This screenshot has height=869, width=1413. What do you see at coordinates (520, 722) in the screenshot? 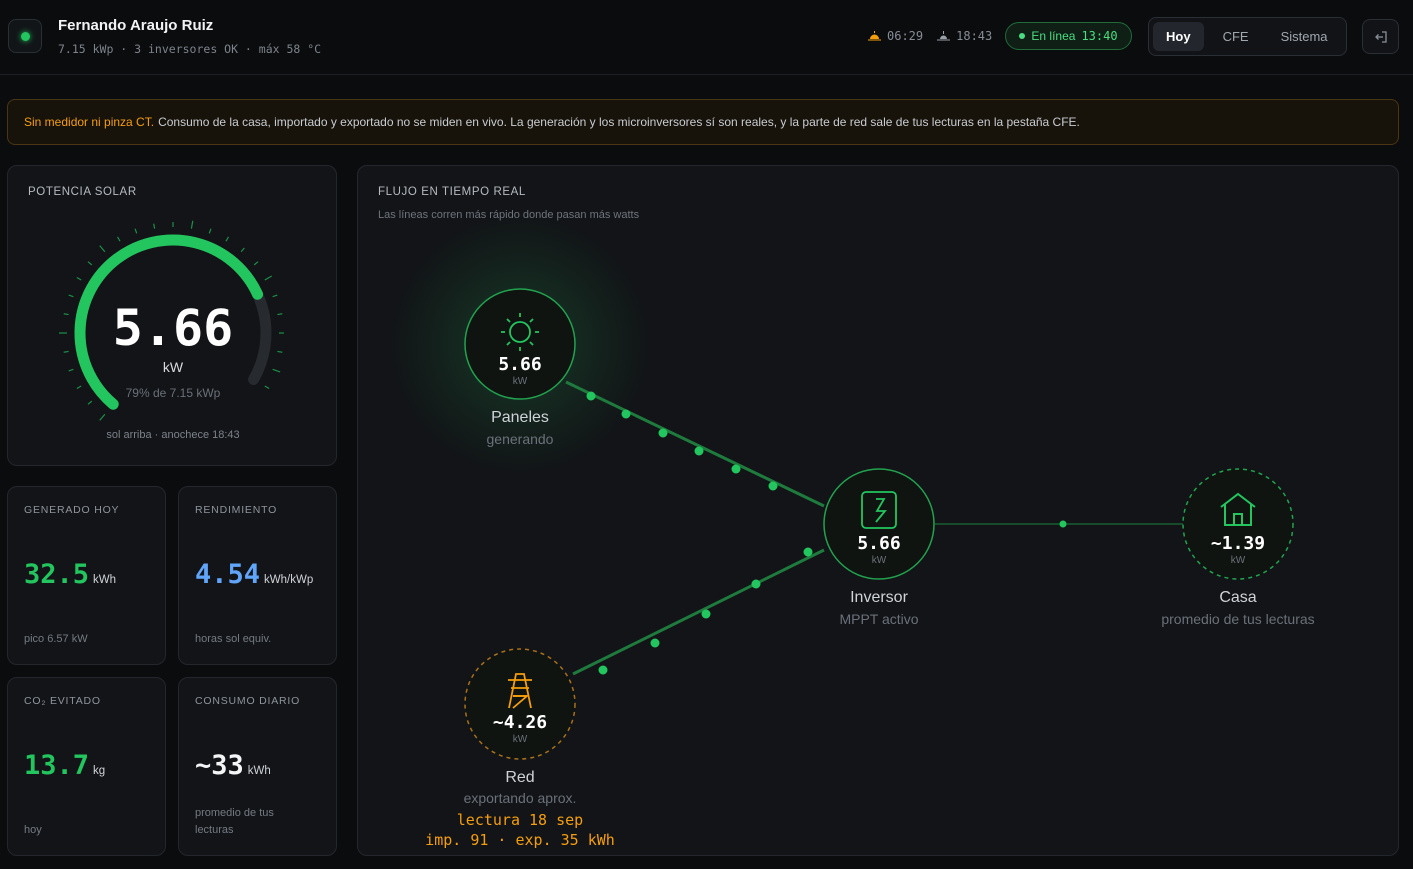
I see `grid-value: ~4.26` at bounding box center [520, 722].